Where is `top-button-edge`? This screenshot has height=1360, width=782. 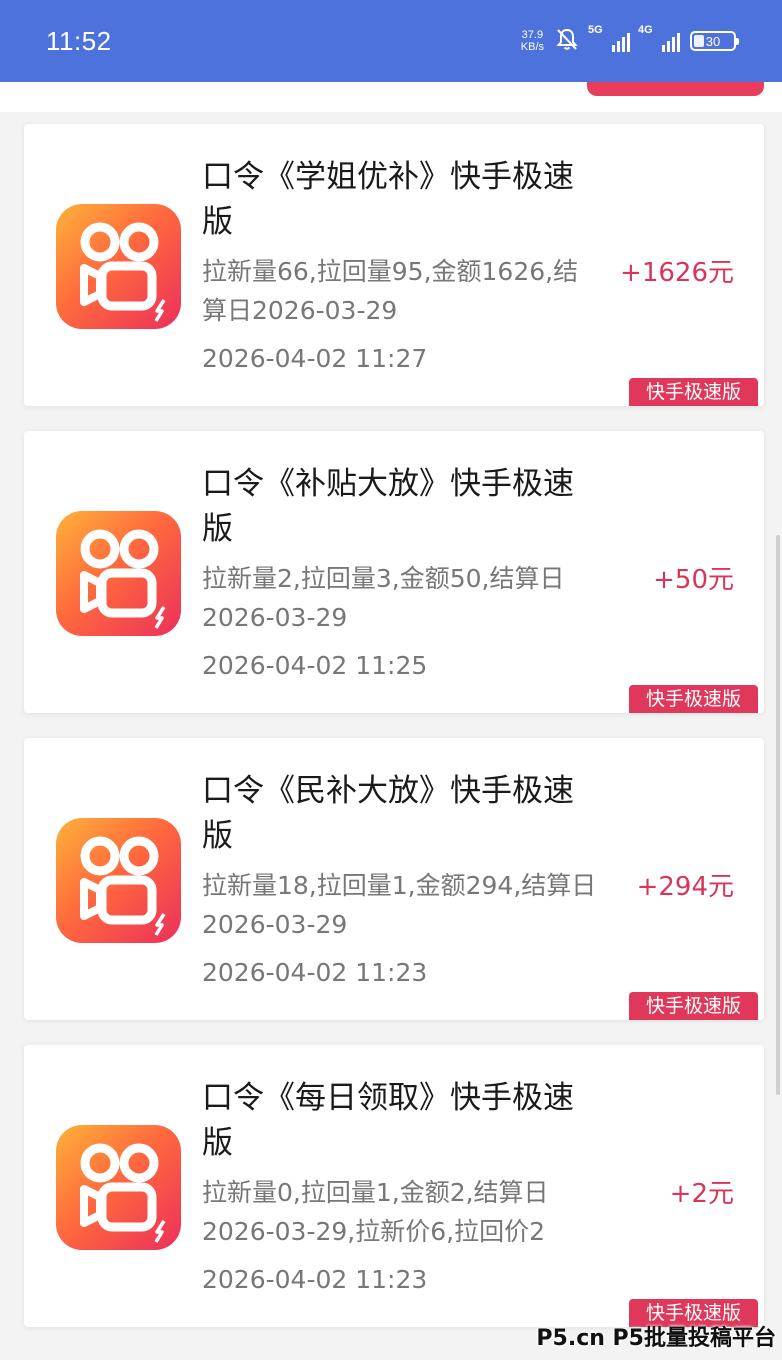
top-button-edge is located at coordinates (675, 89).